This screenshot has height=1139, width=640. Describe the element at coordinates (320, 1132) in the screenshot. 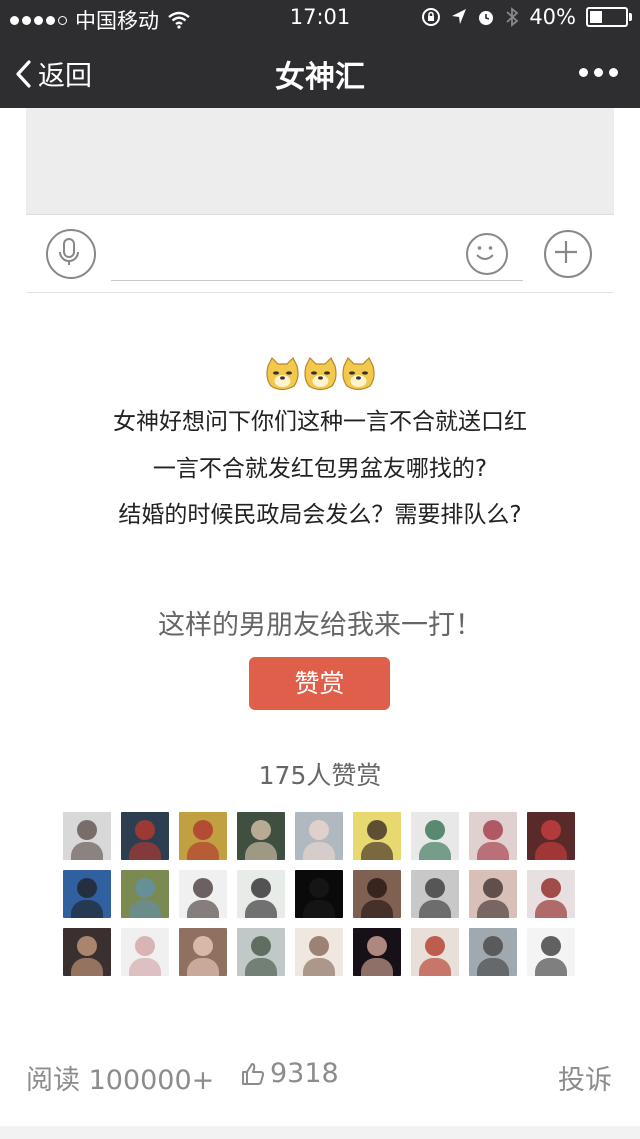

I see `bottom-strip` at that location.